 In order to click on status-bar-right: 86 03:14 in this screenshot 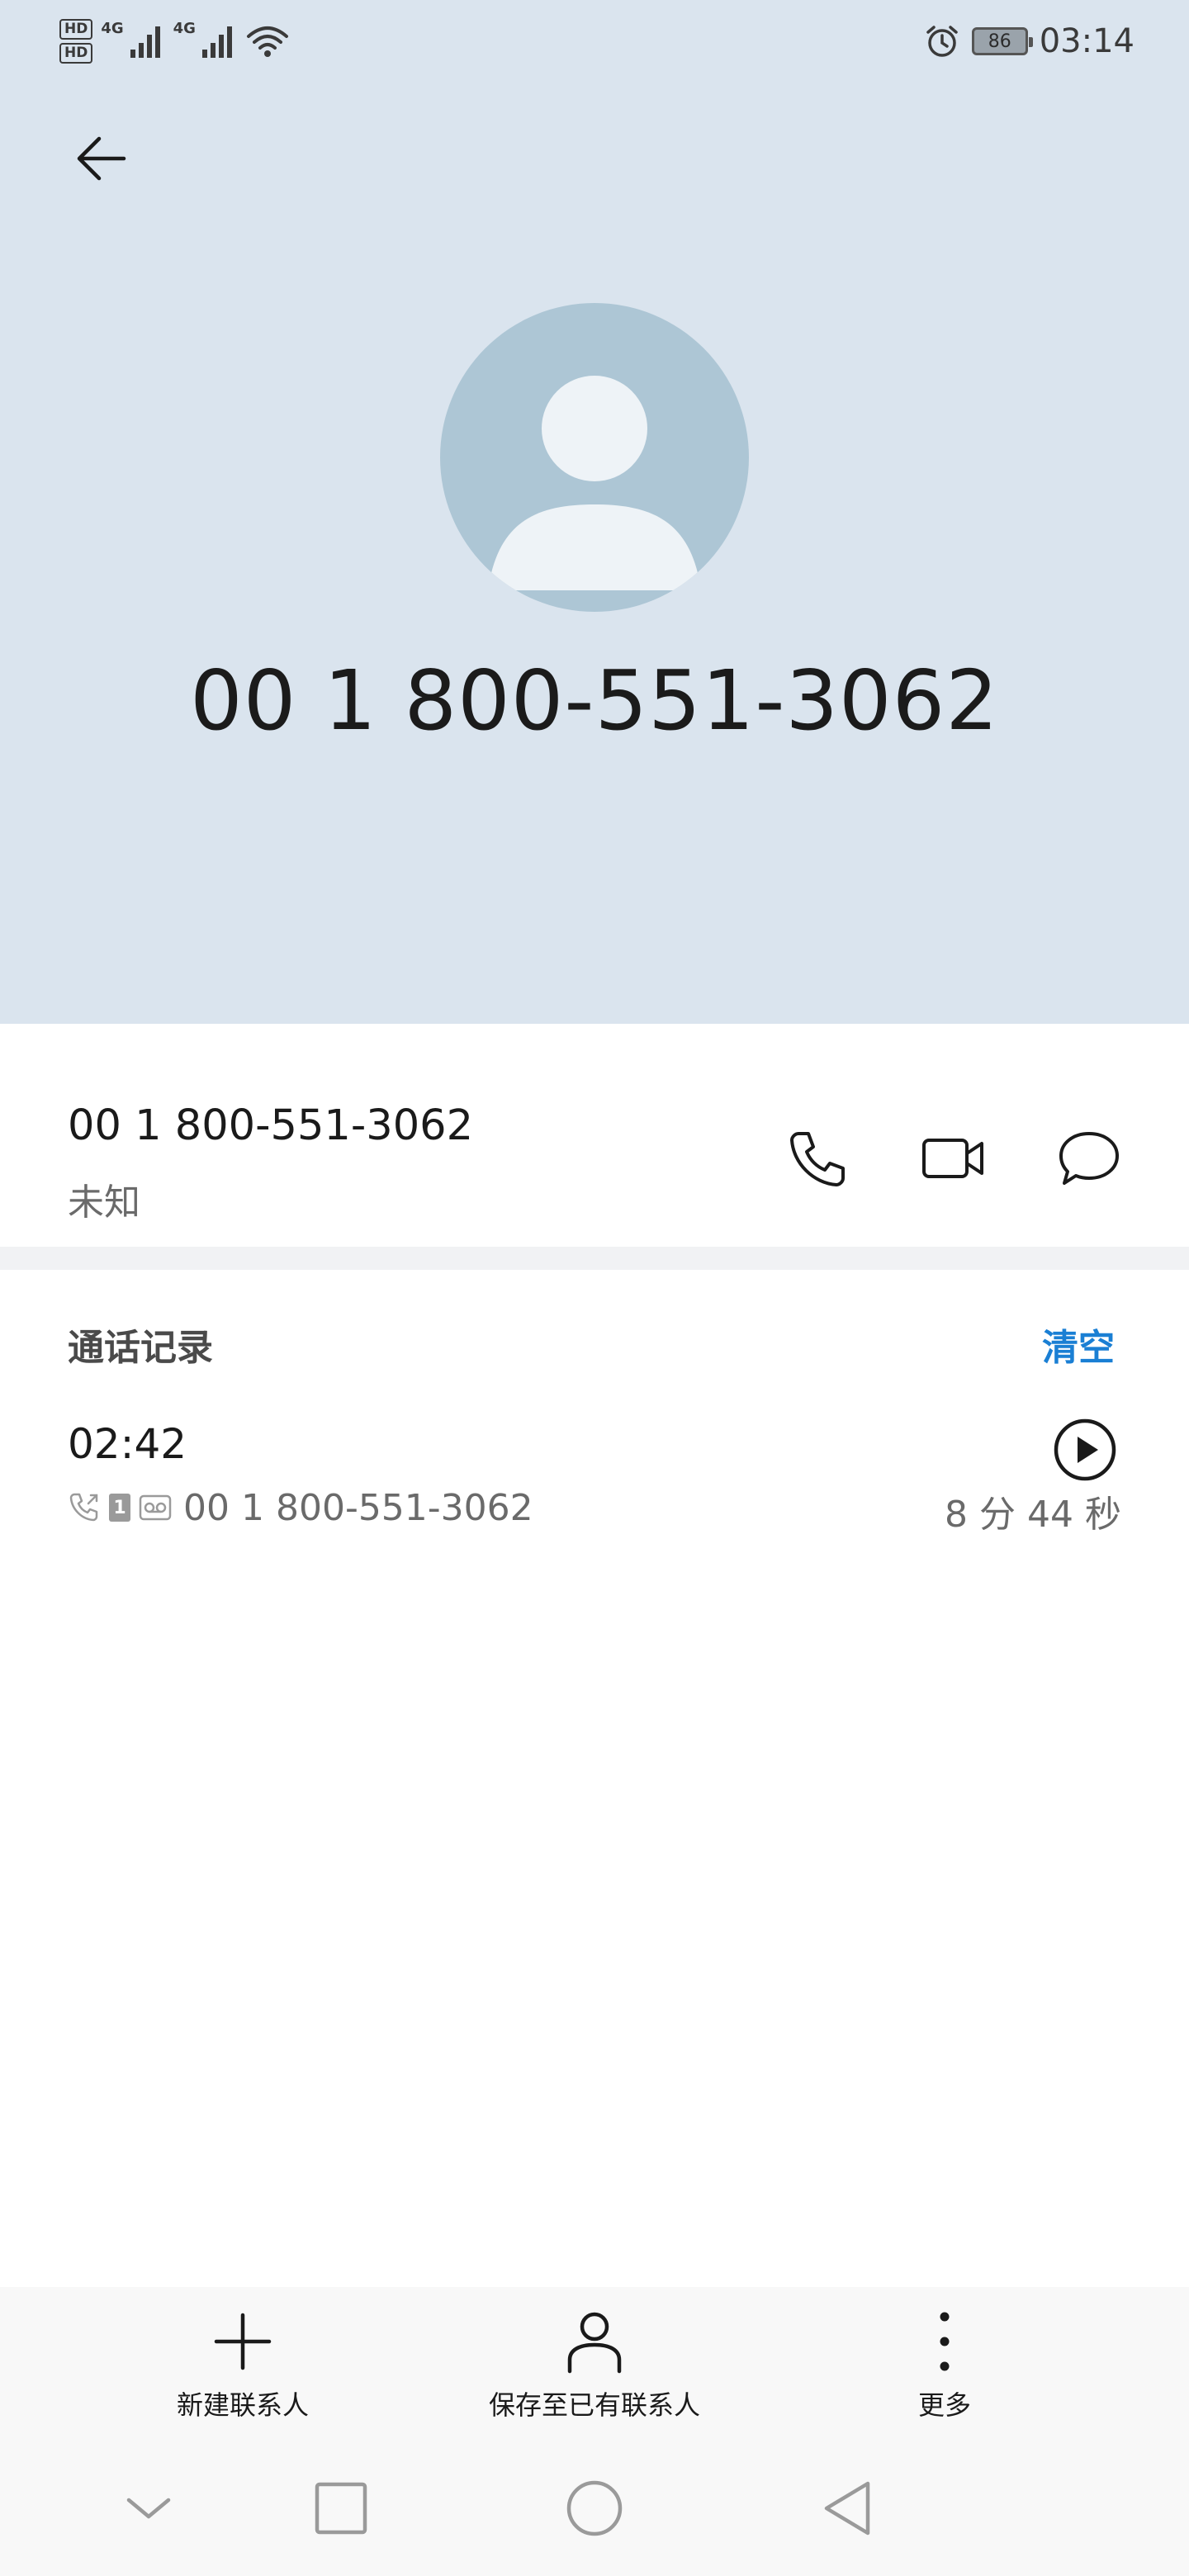, I will do `click(1029, 41)`.